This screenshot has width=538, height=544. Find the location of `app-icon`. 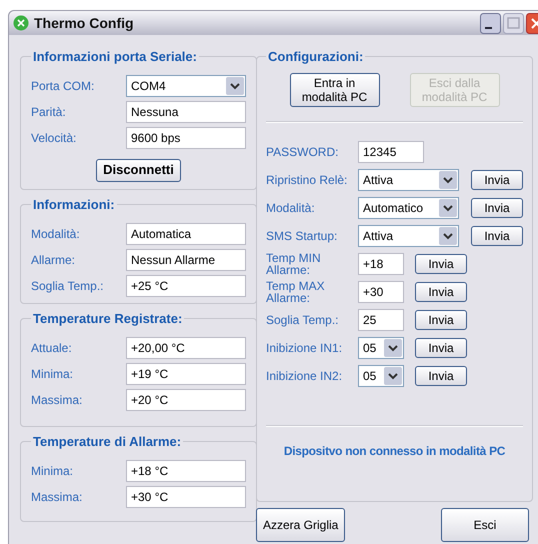

app-icon is located at coordinates (21, 23).